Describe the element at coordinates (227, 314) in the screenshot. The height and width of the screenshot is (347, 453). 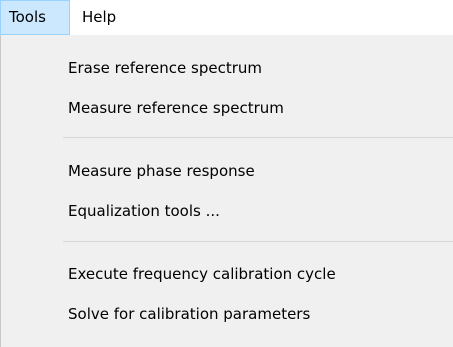
I see `menu-item-solve-for-calibration-parameters: Solve for calibration parameters` at that location.